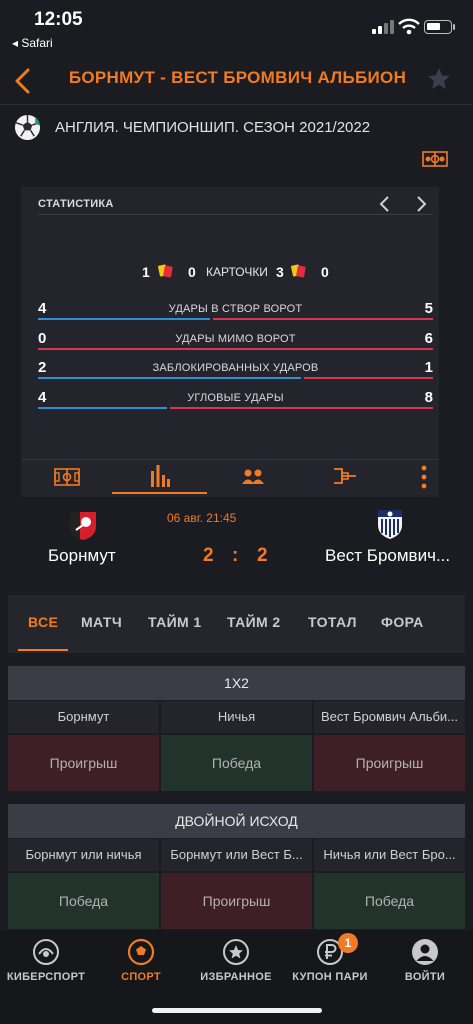 The image size is (473, 1024). Describe the element at coordinates (236, 977) in the screenshot. I see `nav-label: ИЗБРАННОЕ` at that location.